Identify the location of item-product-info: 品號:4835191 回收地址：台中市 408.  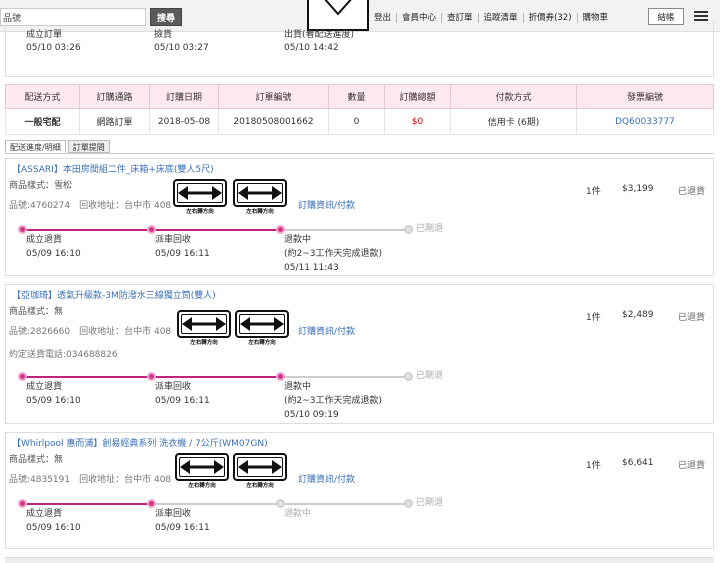
(90, 480).